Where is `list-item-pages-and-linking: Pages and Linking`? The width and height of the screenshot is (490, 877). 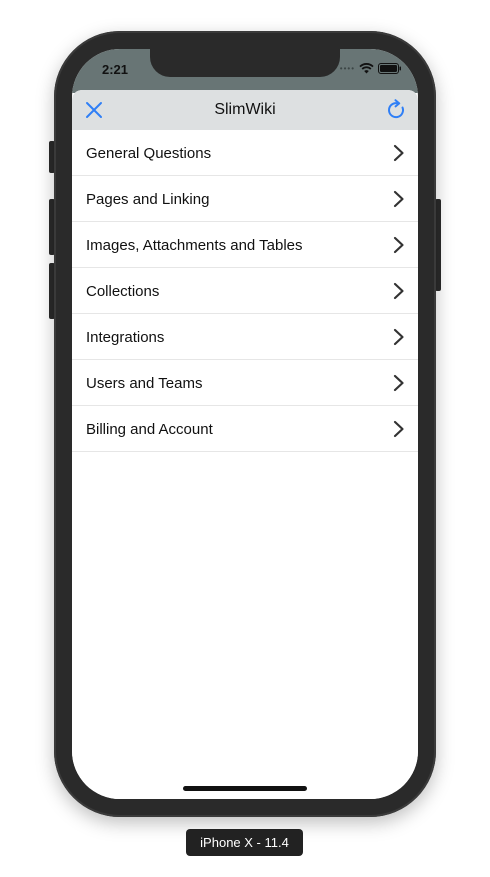 list-item-pages-and-linking: Pages and Linking is located at coordinates (245, 199).